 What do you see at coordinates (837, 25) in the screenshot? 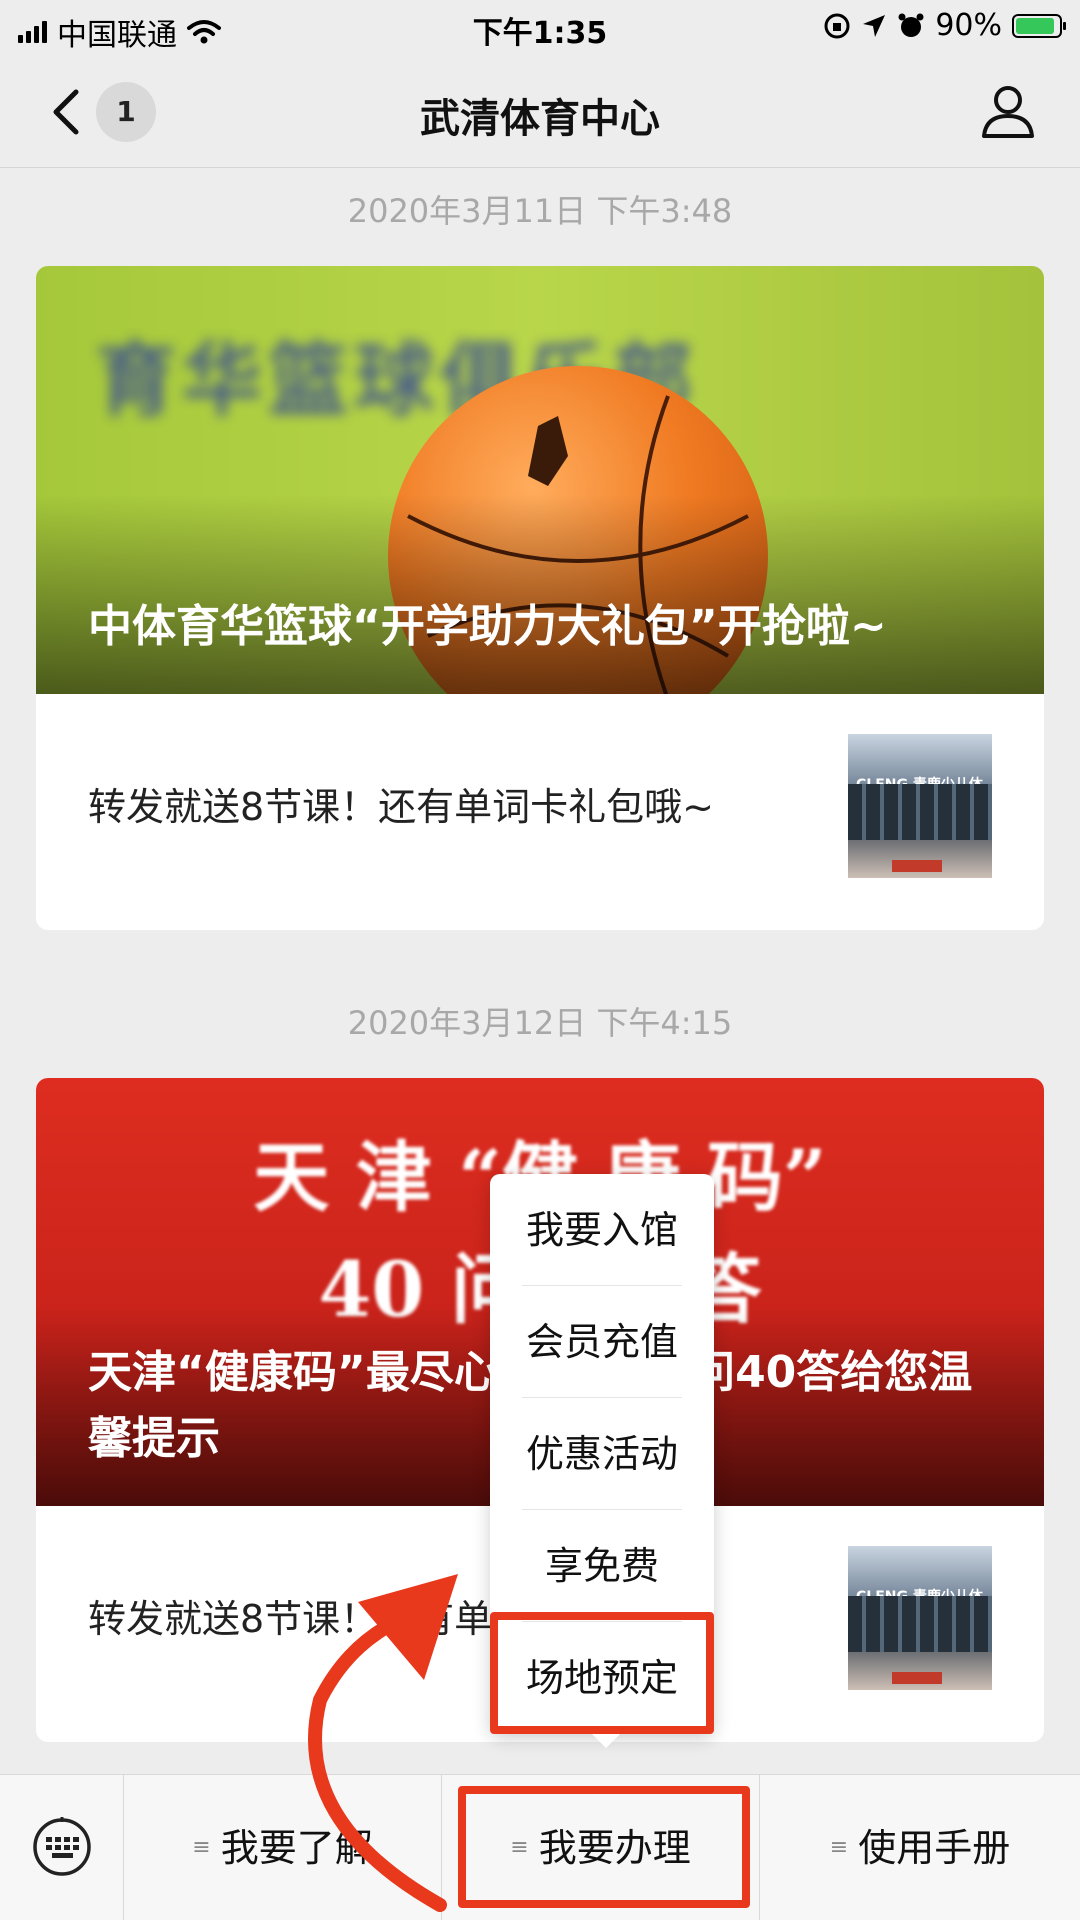
I see `orientation-lock-icon` at bounding box center [837, 25].